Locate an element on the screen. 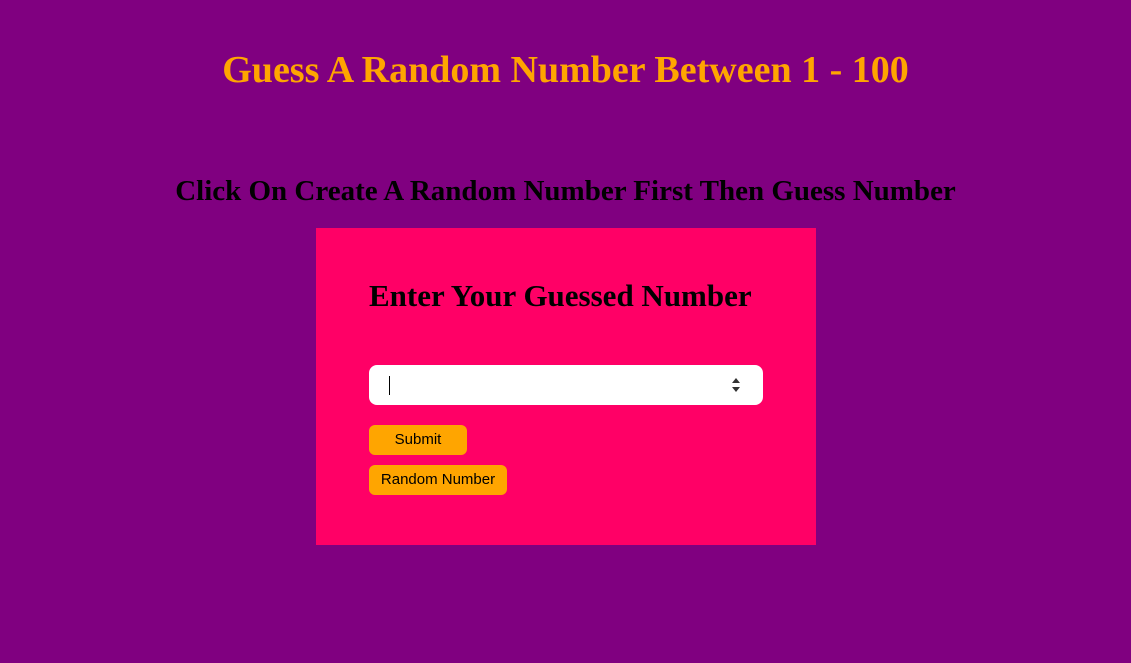  text-cursor is located at coordinates (389, 385).